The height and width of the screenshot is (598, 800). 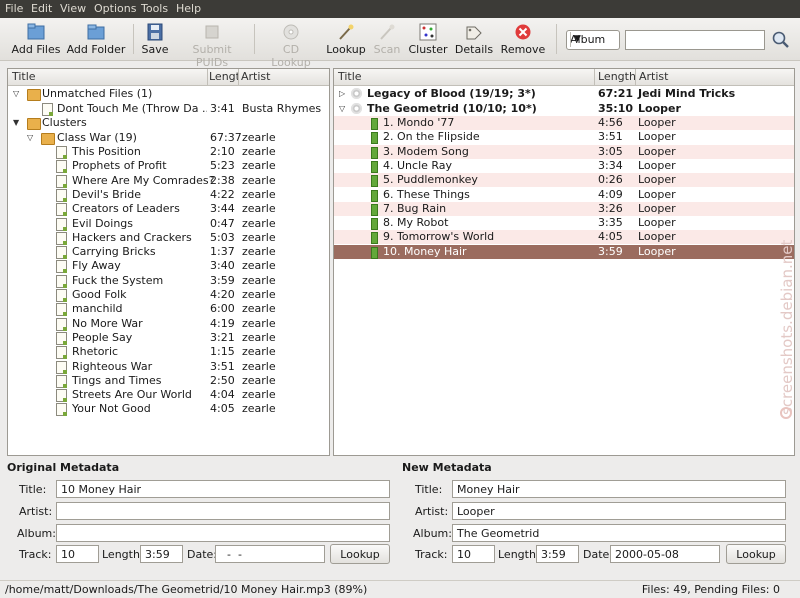 What do you see at coordinates (447, 467) in the screenshot?
I see `new-metadata-heading: New Metadata` at bounding box center [447, 467].